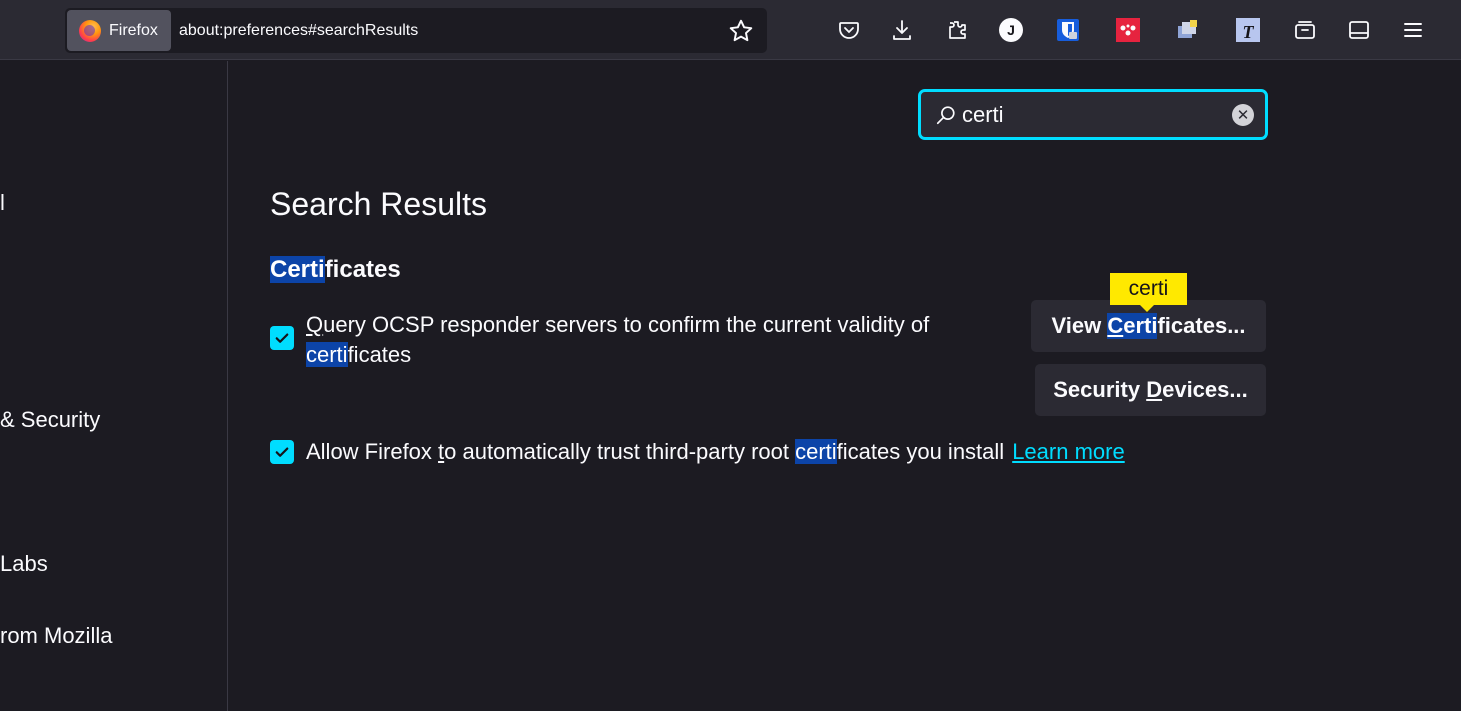 This screenshot has height=711, width=1461. What do you see at coordinates (1076, 325) in the screenshot?
I see `view-cert-prefix: View` at bounding box center [1076, 325].